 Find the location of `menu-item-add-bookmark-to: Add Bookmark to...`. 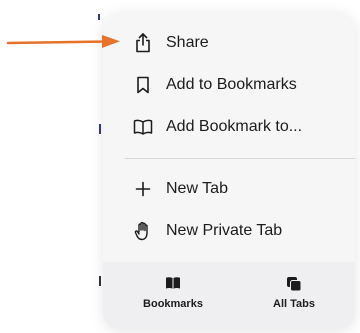

menu-item-add-bookmark-to: Add Bookmark to... is located at coordinates (229, 127).